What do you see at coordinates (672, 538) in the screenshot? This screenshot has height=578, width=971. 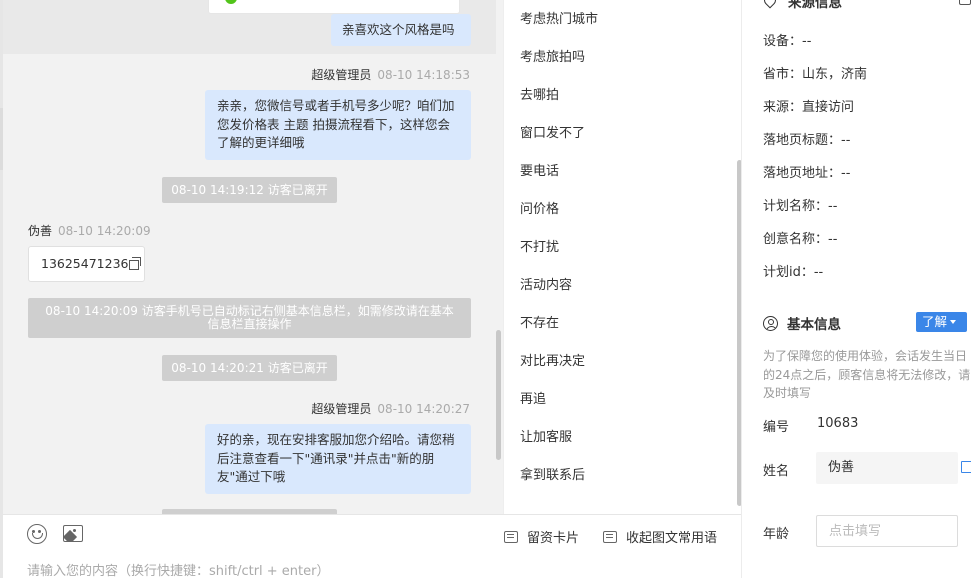 I see `collapse-phrases-label: 收起图文常用语` at bounding box center [672, 538].